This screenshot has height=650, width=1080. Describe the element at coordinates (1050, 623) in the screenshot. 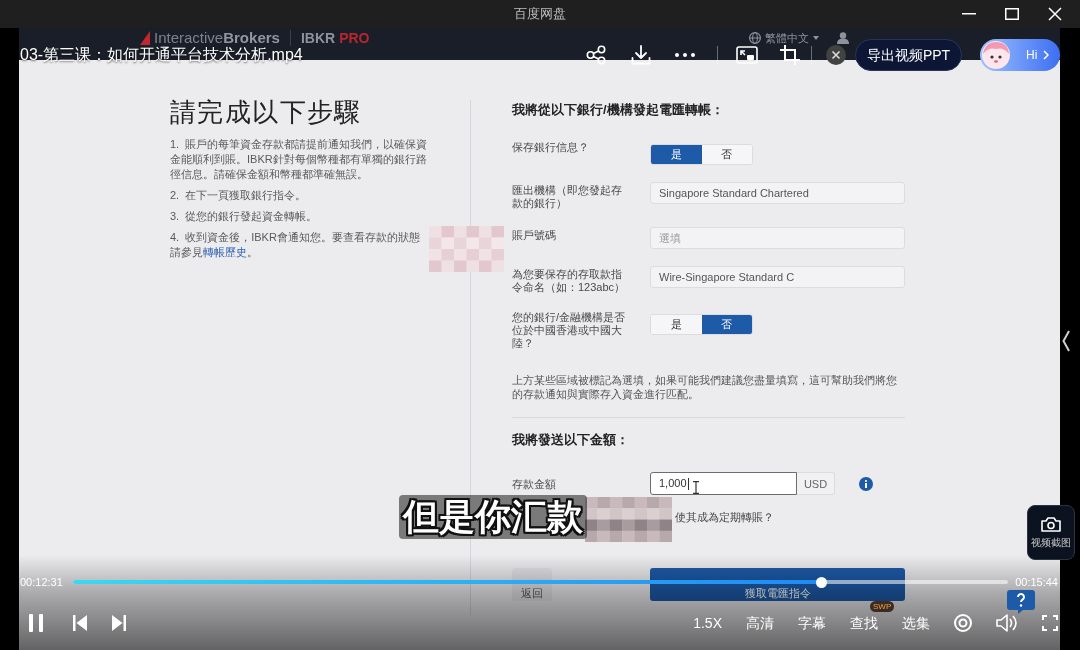

I see `fullscreen-icon` at that location.